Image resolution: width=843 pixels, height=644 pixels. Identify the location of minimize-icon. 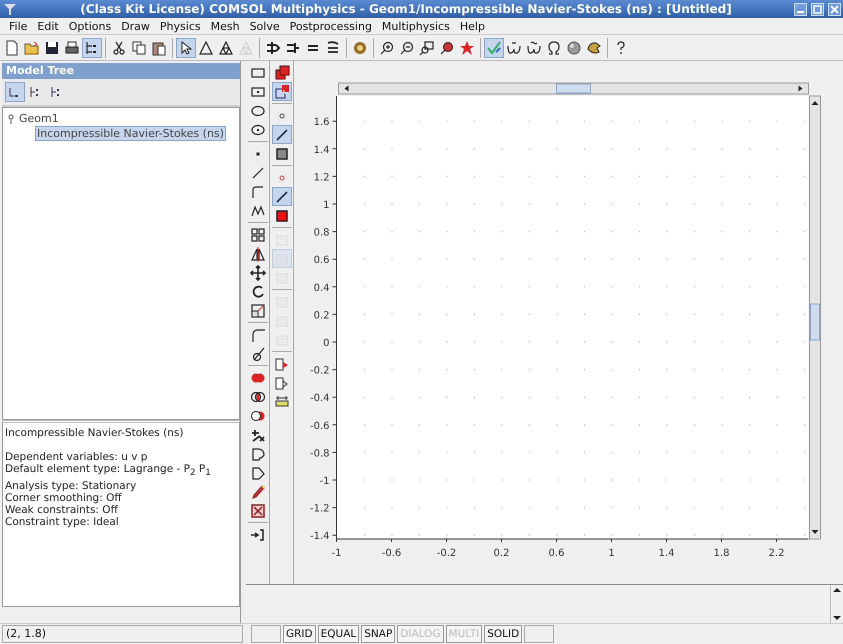
(800, 9).